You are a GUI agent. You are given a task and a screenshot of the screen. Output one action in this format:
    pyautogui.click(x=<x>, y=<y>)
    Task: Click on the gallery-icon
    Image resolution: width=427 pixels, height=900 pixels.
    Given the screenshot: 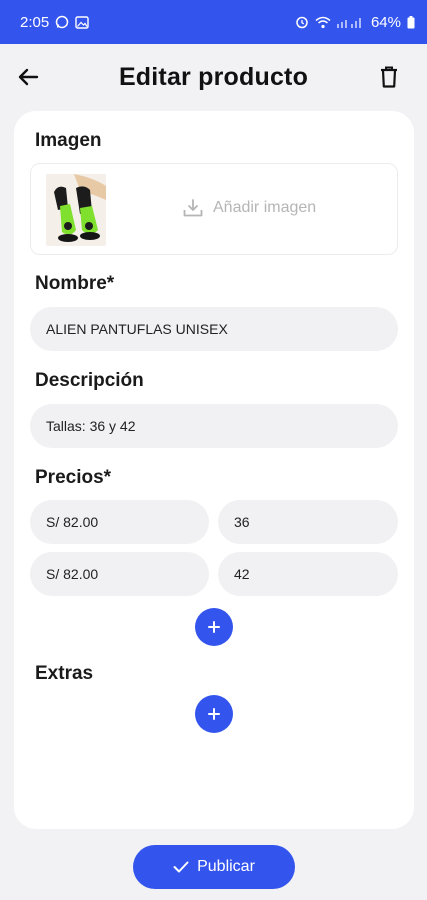 What is the action you would take?
    pyautogui.click(x=82, y=22)
    